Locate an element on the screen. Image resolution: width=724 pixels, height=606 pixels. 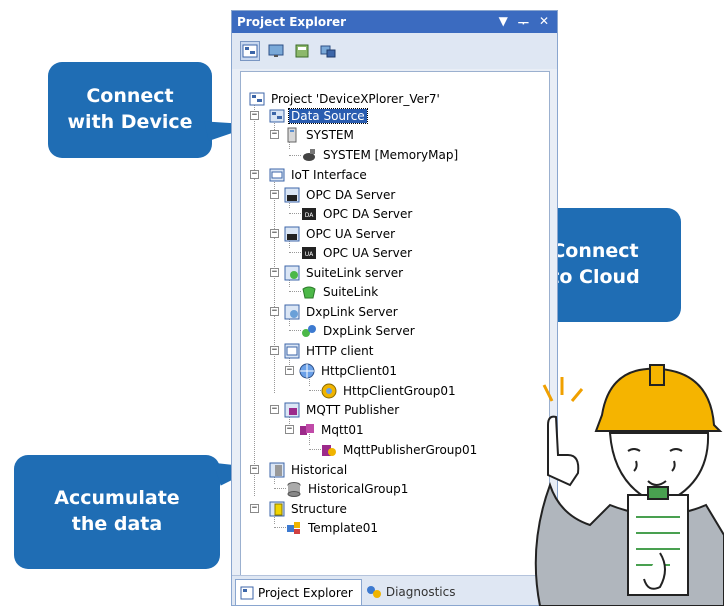
mqtt-group-icon is located at coordinates (329, 450).